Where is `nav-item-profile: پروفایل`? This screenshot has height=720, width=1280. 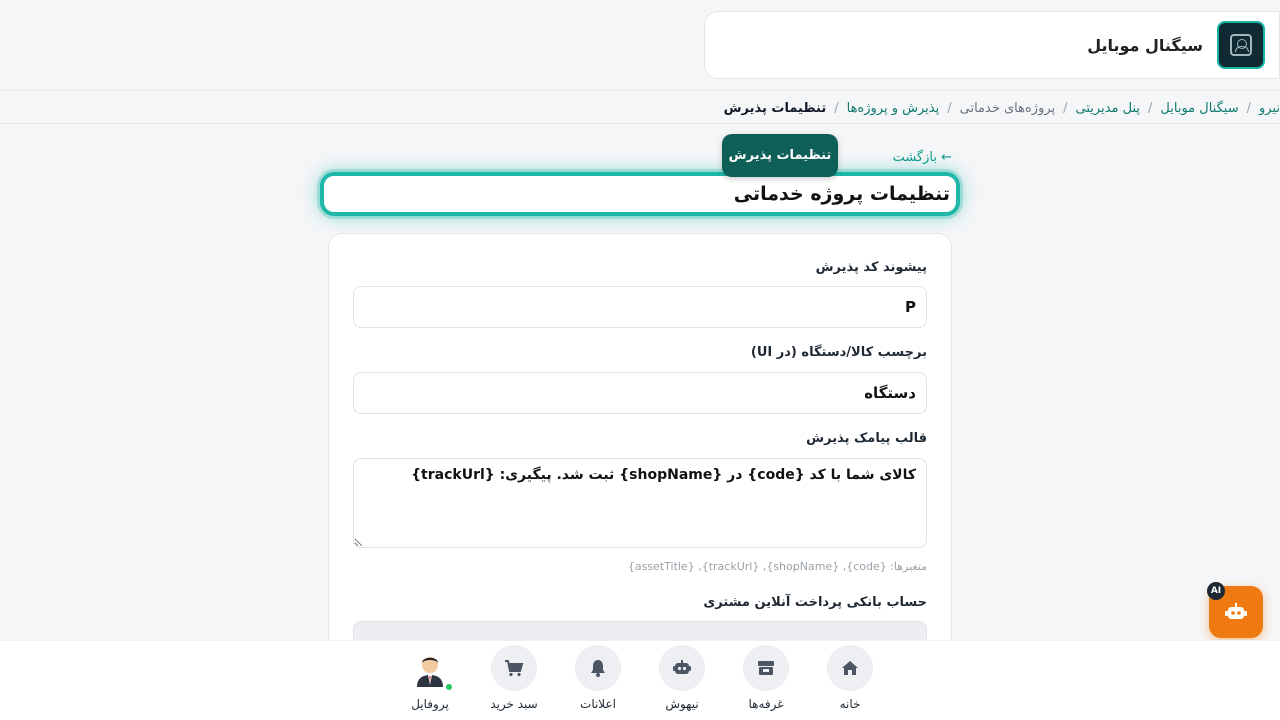 nav-item-profile: پروفایل is located at coordinates (430, 678).